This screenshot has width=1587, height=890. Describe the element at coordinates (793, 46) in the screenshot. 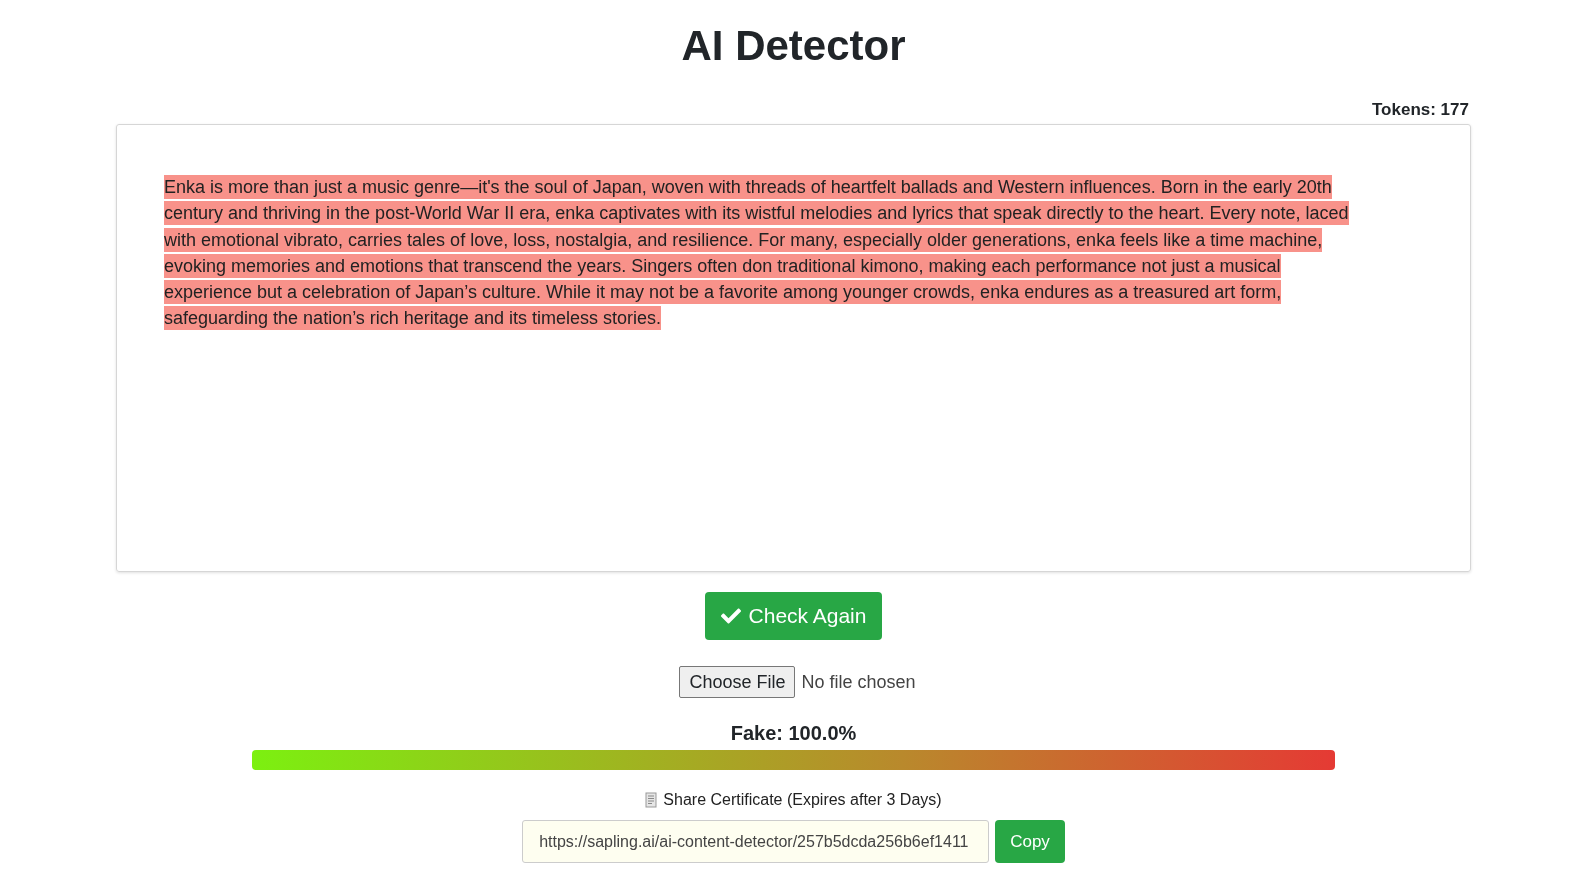

I see `page-title: AI Detector` at that location.